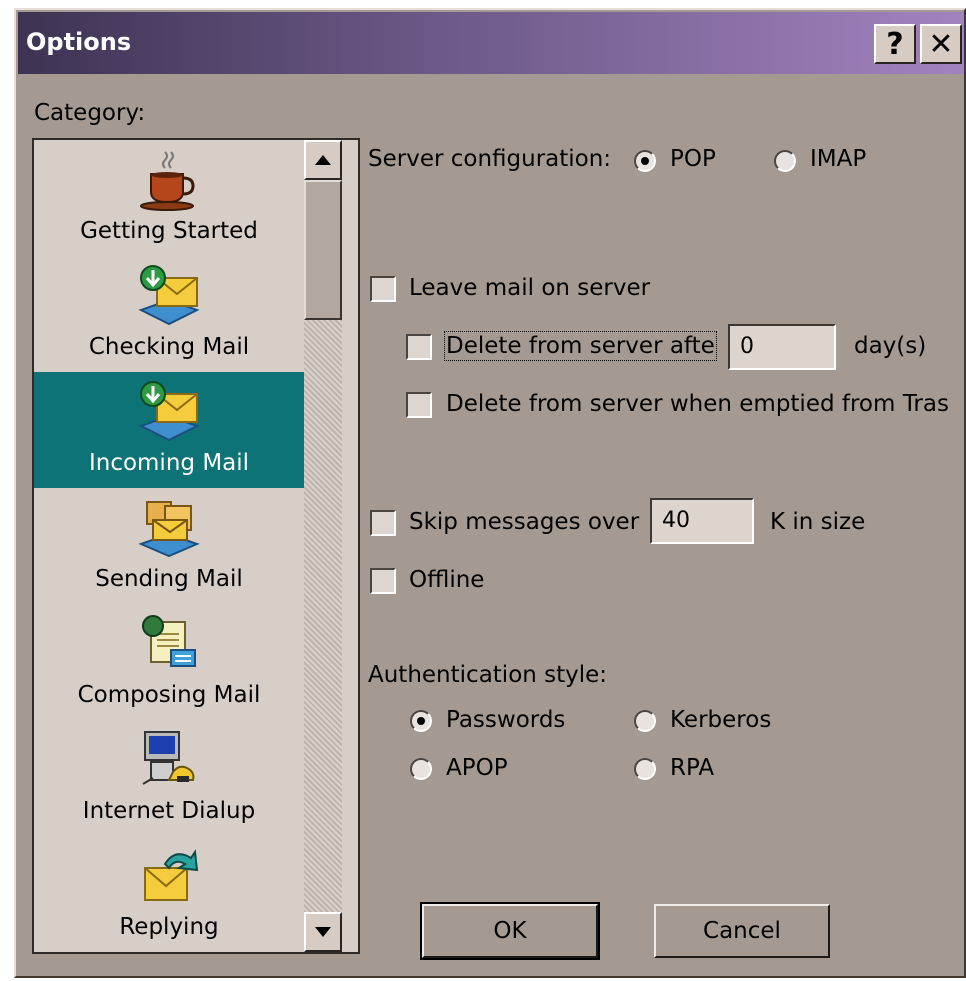 This screenshot has height=981, width=966. Describe the element at coordinates (171, 875) in the screenshot. I see `reply-envelope-icon` at that location.